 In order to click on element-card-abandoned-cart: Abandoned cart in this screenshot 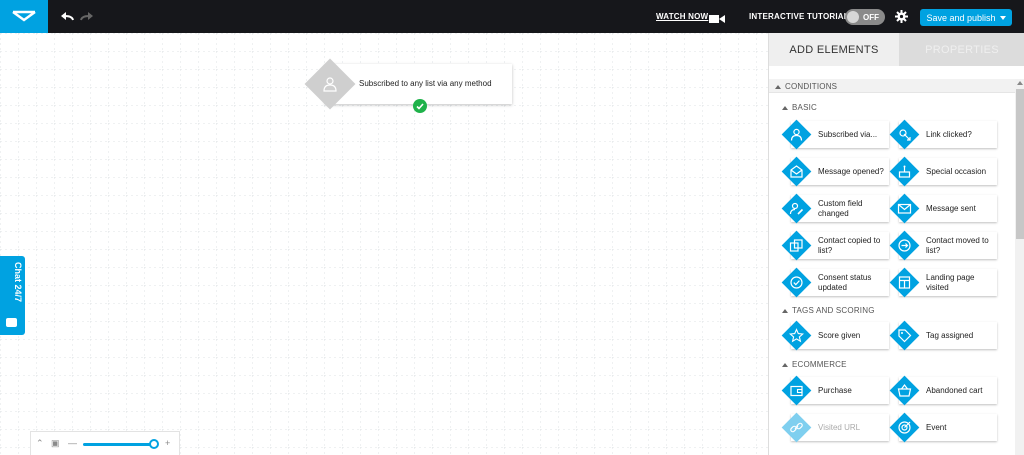, I will do `click(943, 390)`.